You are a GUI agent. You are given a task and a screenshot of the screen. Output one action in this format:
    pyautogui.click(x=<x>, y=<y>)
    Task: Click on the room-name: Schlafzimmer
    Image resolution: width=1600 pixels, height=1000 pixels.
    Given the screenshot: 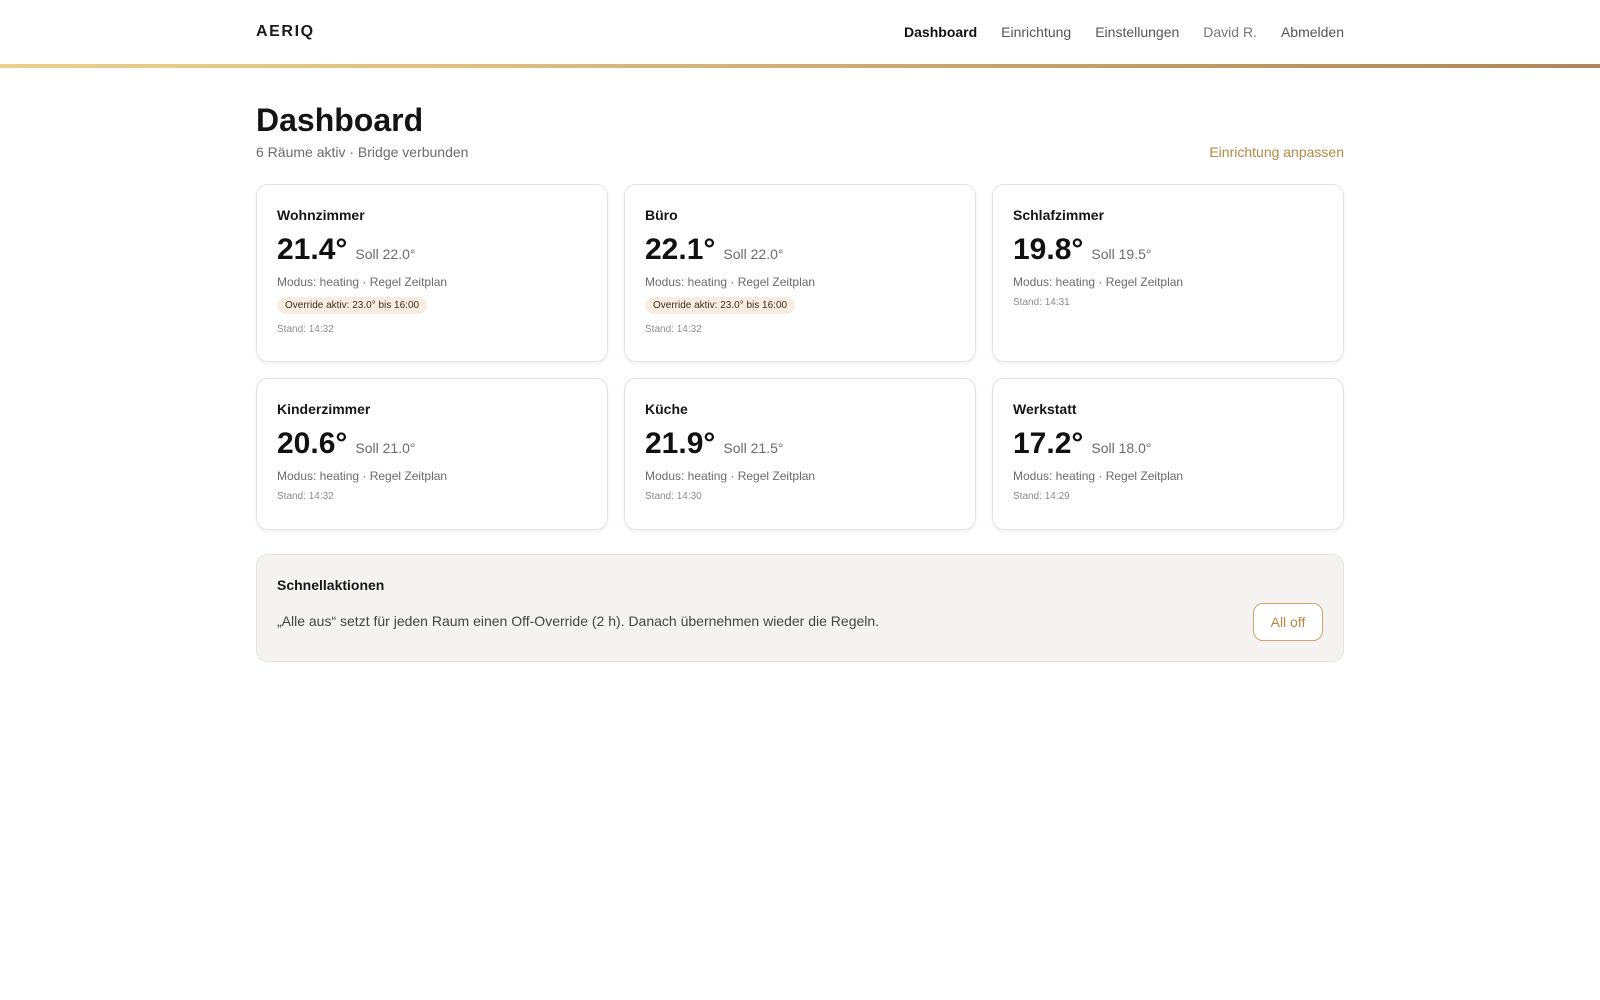 What is the action you would take?
    pyautogui.click(x=1059, y=215)
    